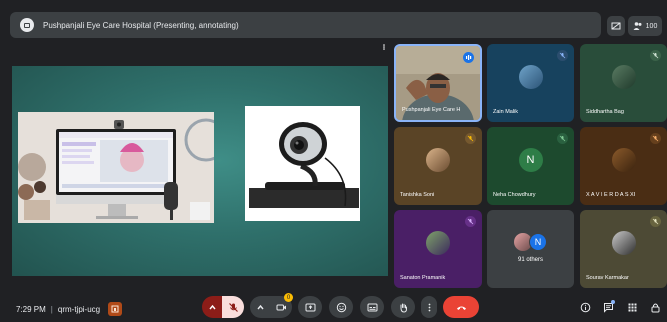  Describe the element at coordinates (611, 195) in the screenshot. I see `participant-name: X A V I E R D A S XI` at that location.